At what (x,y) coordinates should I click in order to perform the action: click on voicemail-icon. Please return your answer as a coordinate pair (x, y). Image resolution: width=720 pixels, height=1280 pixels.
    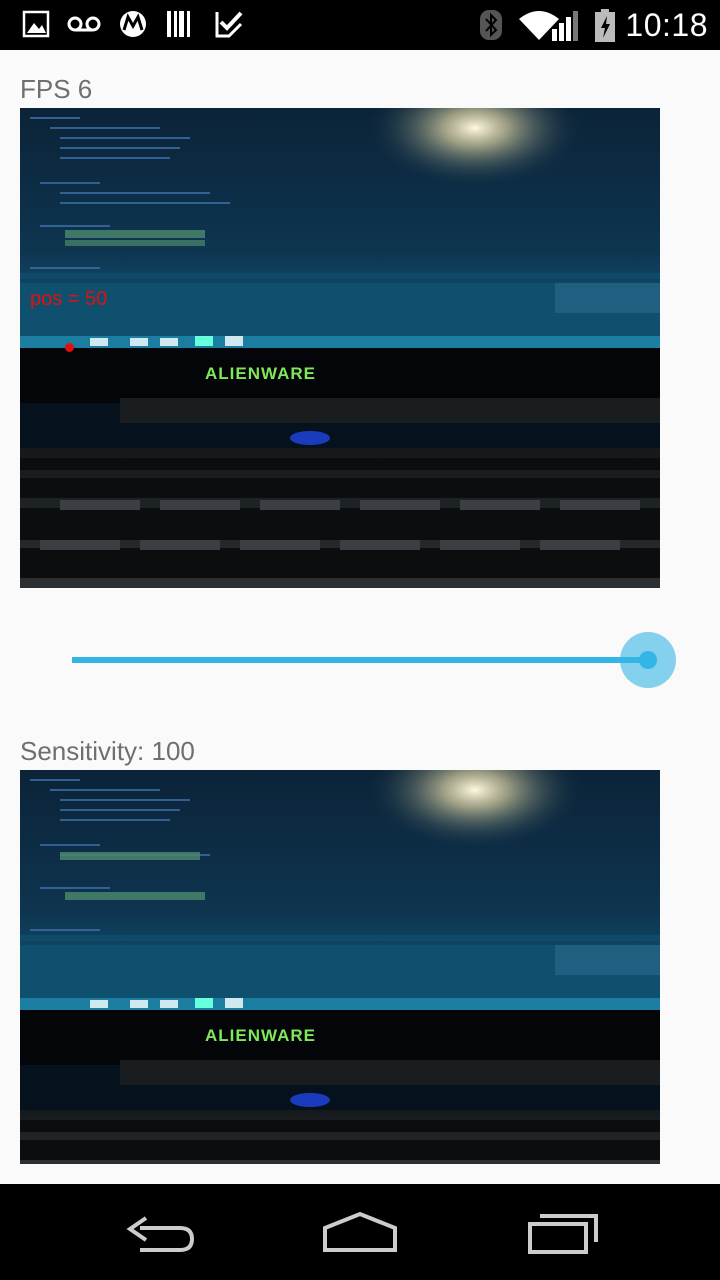
    Looking at the image, I should click on (84, 24).